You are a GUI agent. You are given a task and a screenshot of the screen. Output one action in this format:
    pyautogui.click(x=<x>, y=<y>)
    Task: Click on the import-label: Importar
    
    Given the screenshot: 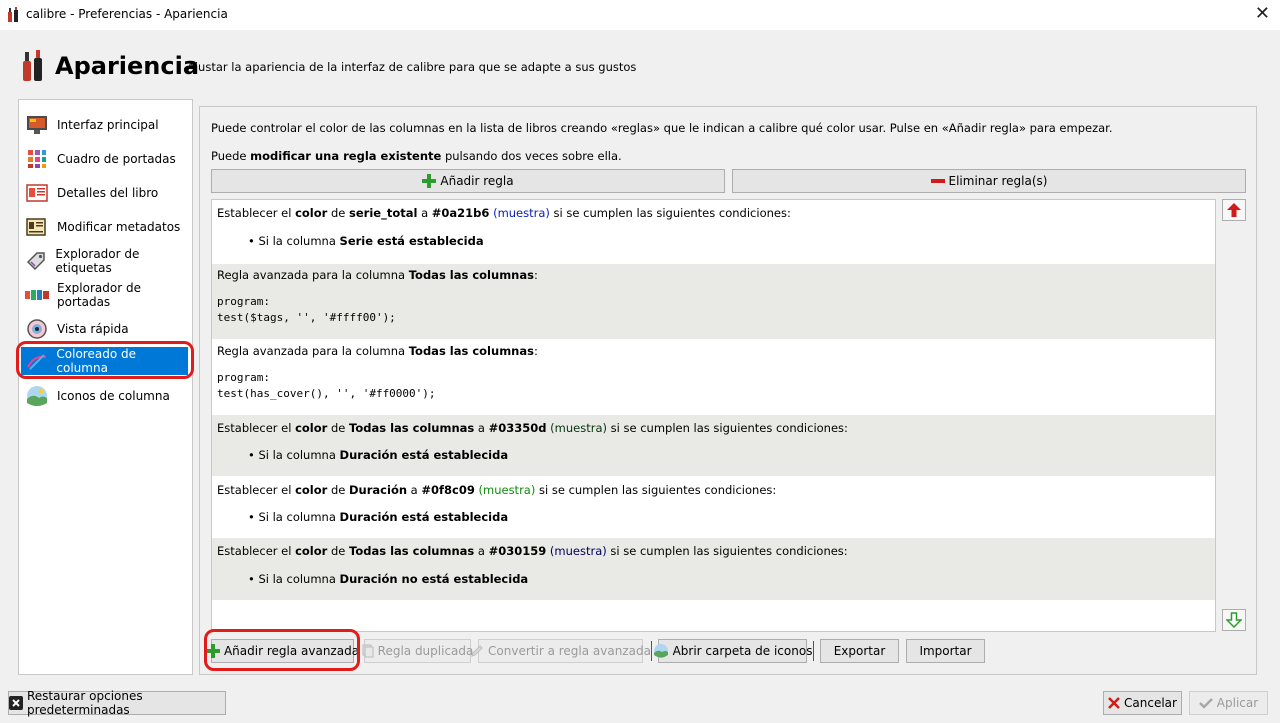 What is the action you would take?
    pyautogui.click(x=945, y=651)
    